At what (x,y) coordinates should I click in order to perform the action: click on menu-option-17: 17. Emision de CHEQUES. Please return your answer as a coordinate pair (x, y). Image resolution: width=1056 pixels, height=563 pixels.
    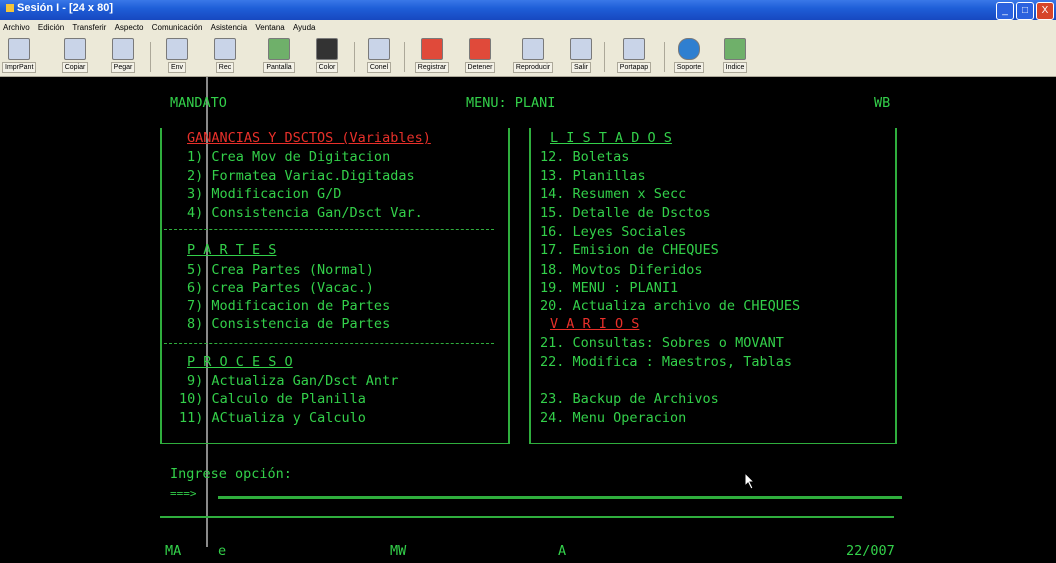
    Looking at the image, I should click on (629, 250).